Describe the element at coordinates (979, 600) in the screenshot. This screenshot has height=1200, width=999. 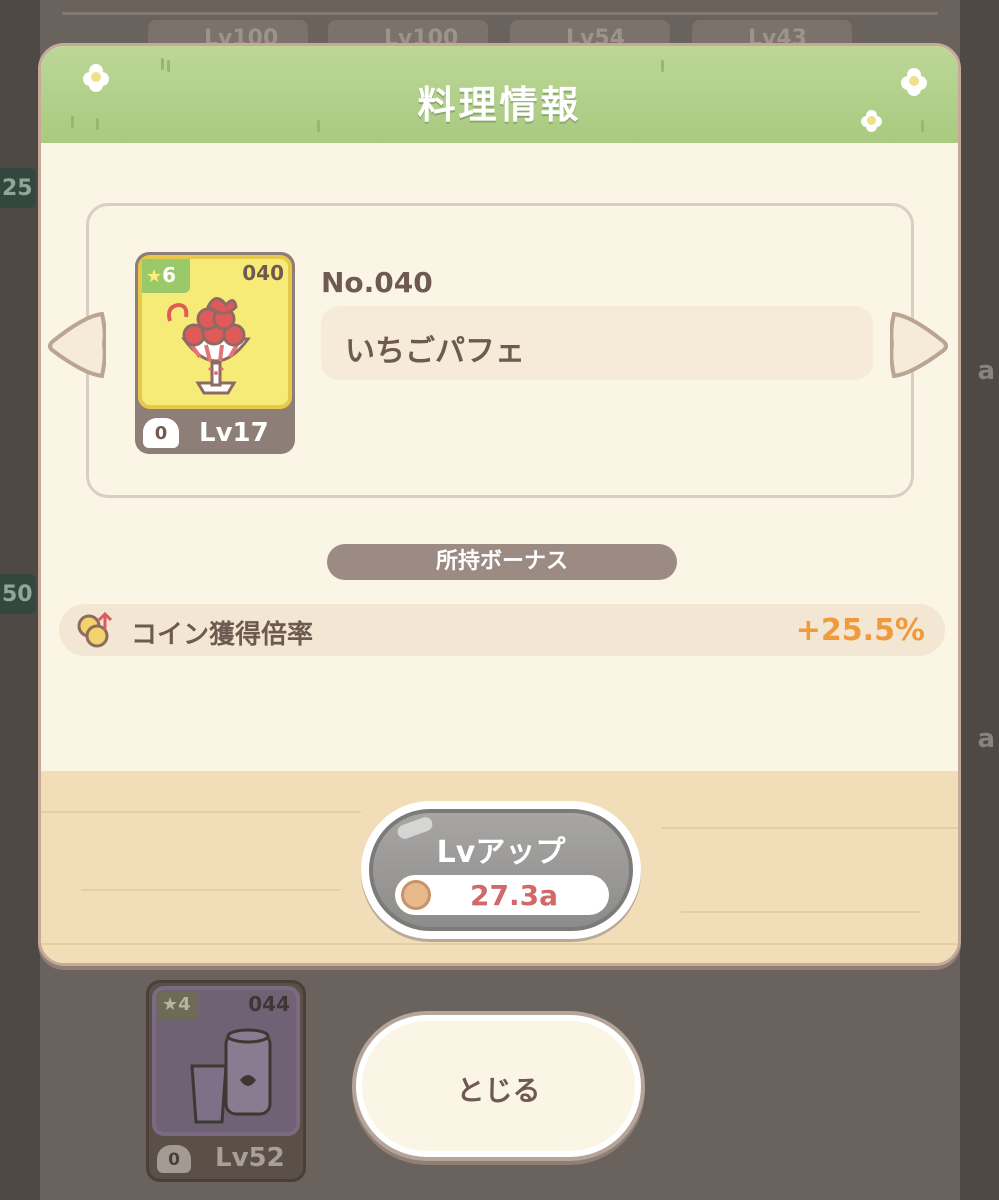
I see `background-right-edge` at that location.